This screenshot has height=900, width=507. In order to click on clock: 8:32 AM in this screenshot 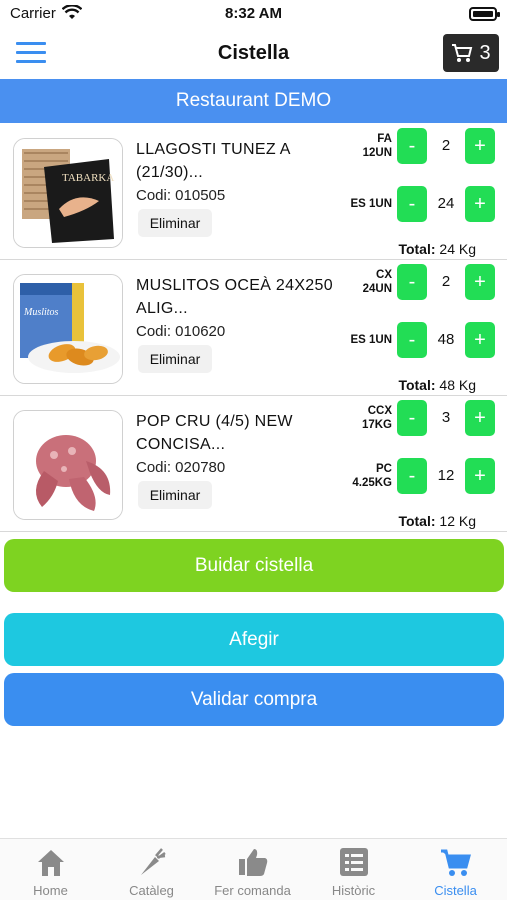, I will do `click(253, 13)`.